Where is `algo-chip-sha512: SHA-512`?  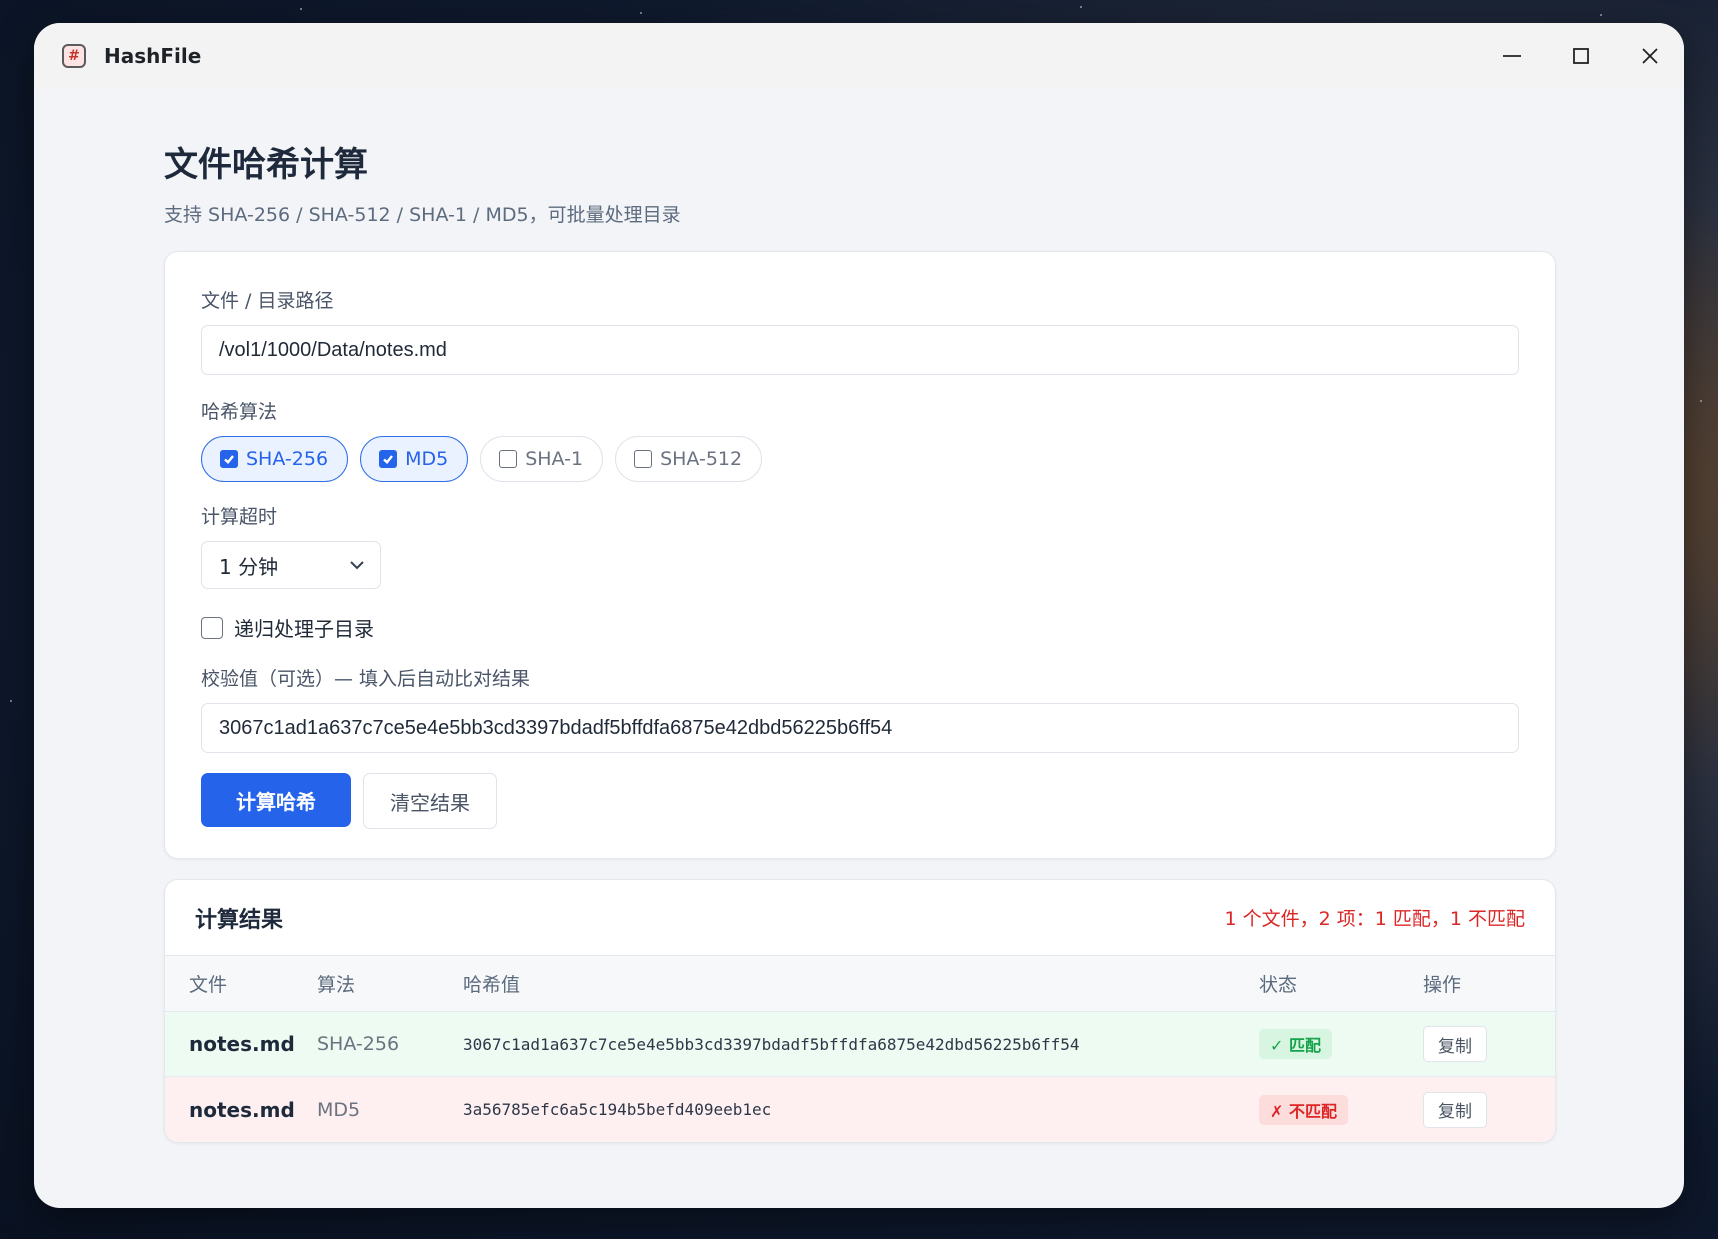 algo-chip-sha512: SHA-512 is located at coordinates (689, 459).